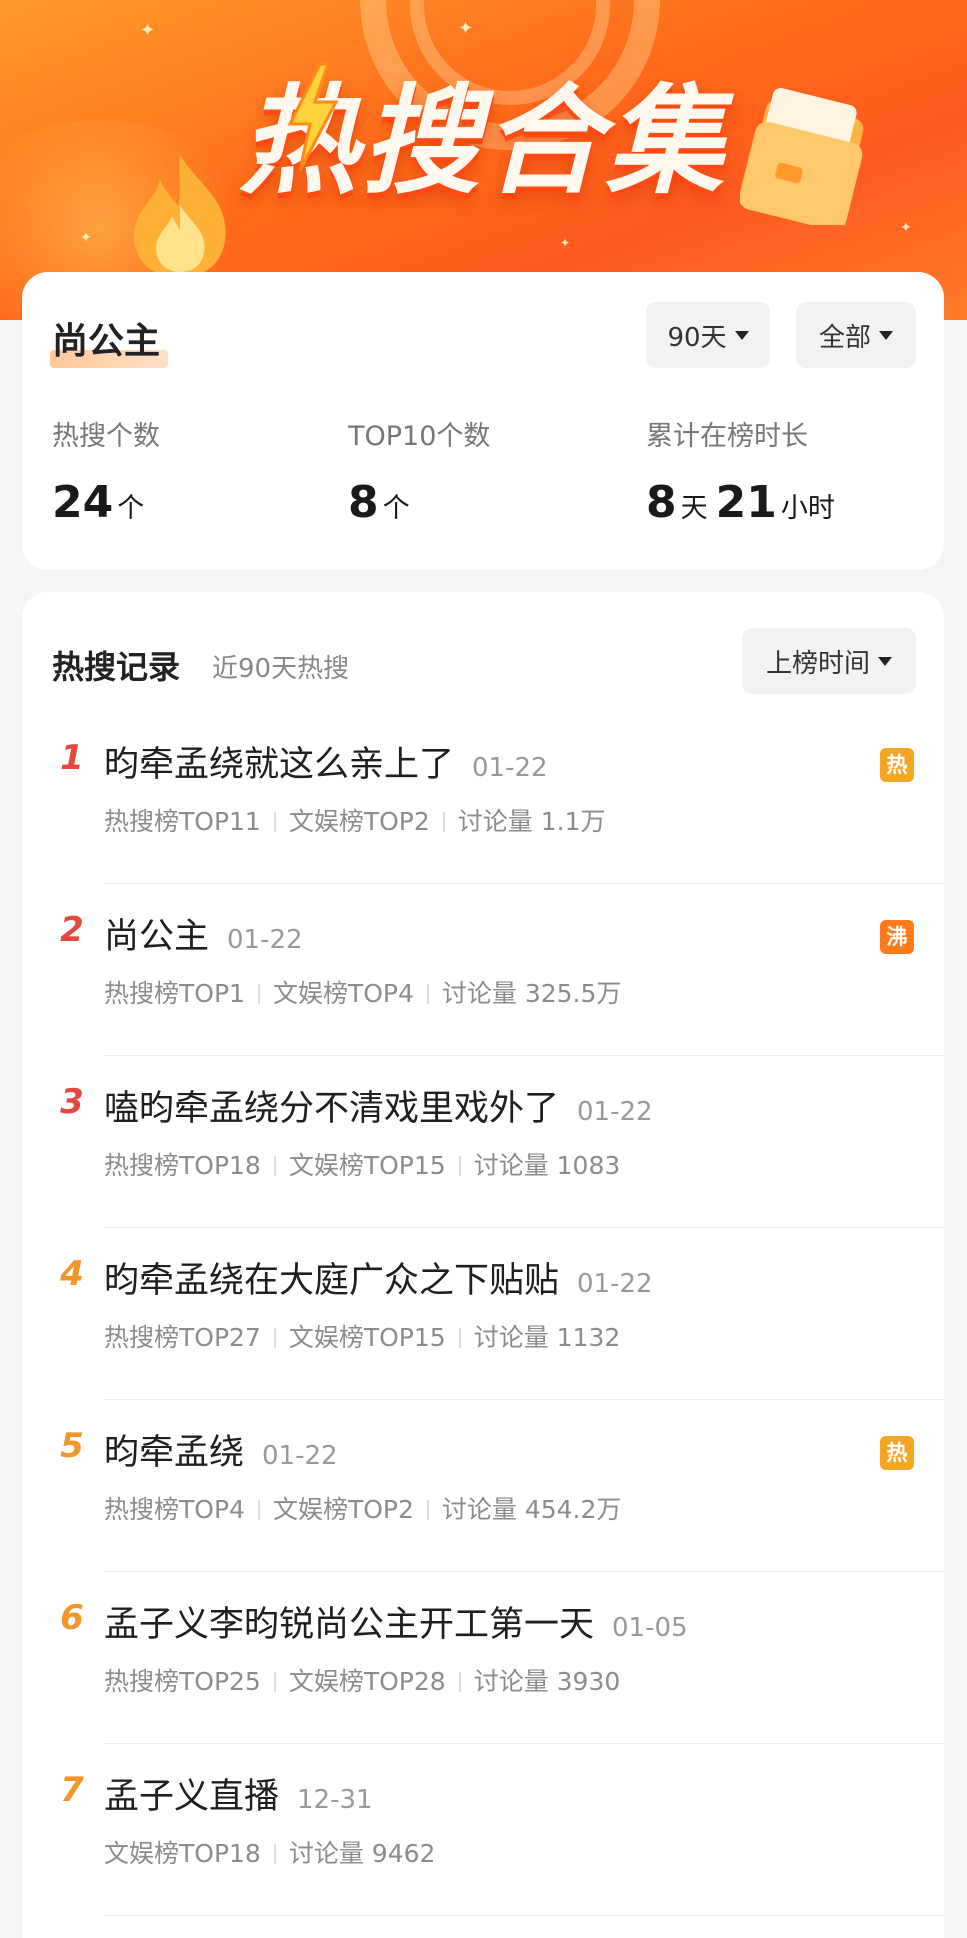 The image size is (967, 1938). I want to click on meta-item: 热搜榜TOP18, so click(182, 1165).